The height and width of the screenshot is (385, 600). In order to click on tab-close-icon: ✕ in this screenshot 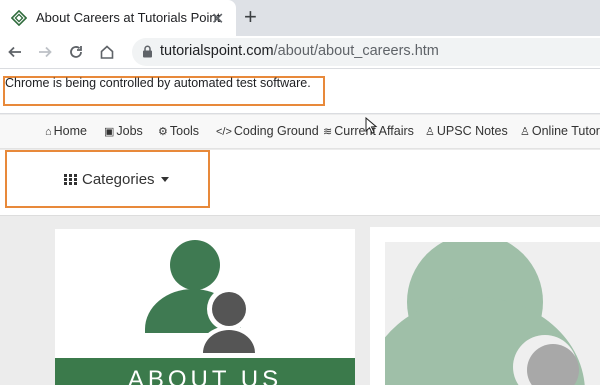, I will do `click(217, 19)`.